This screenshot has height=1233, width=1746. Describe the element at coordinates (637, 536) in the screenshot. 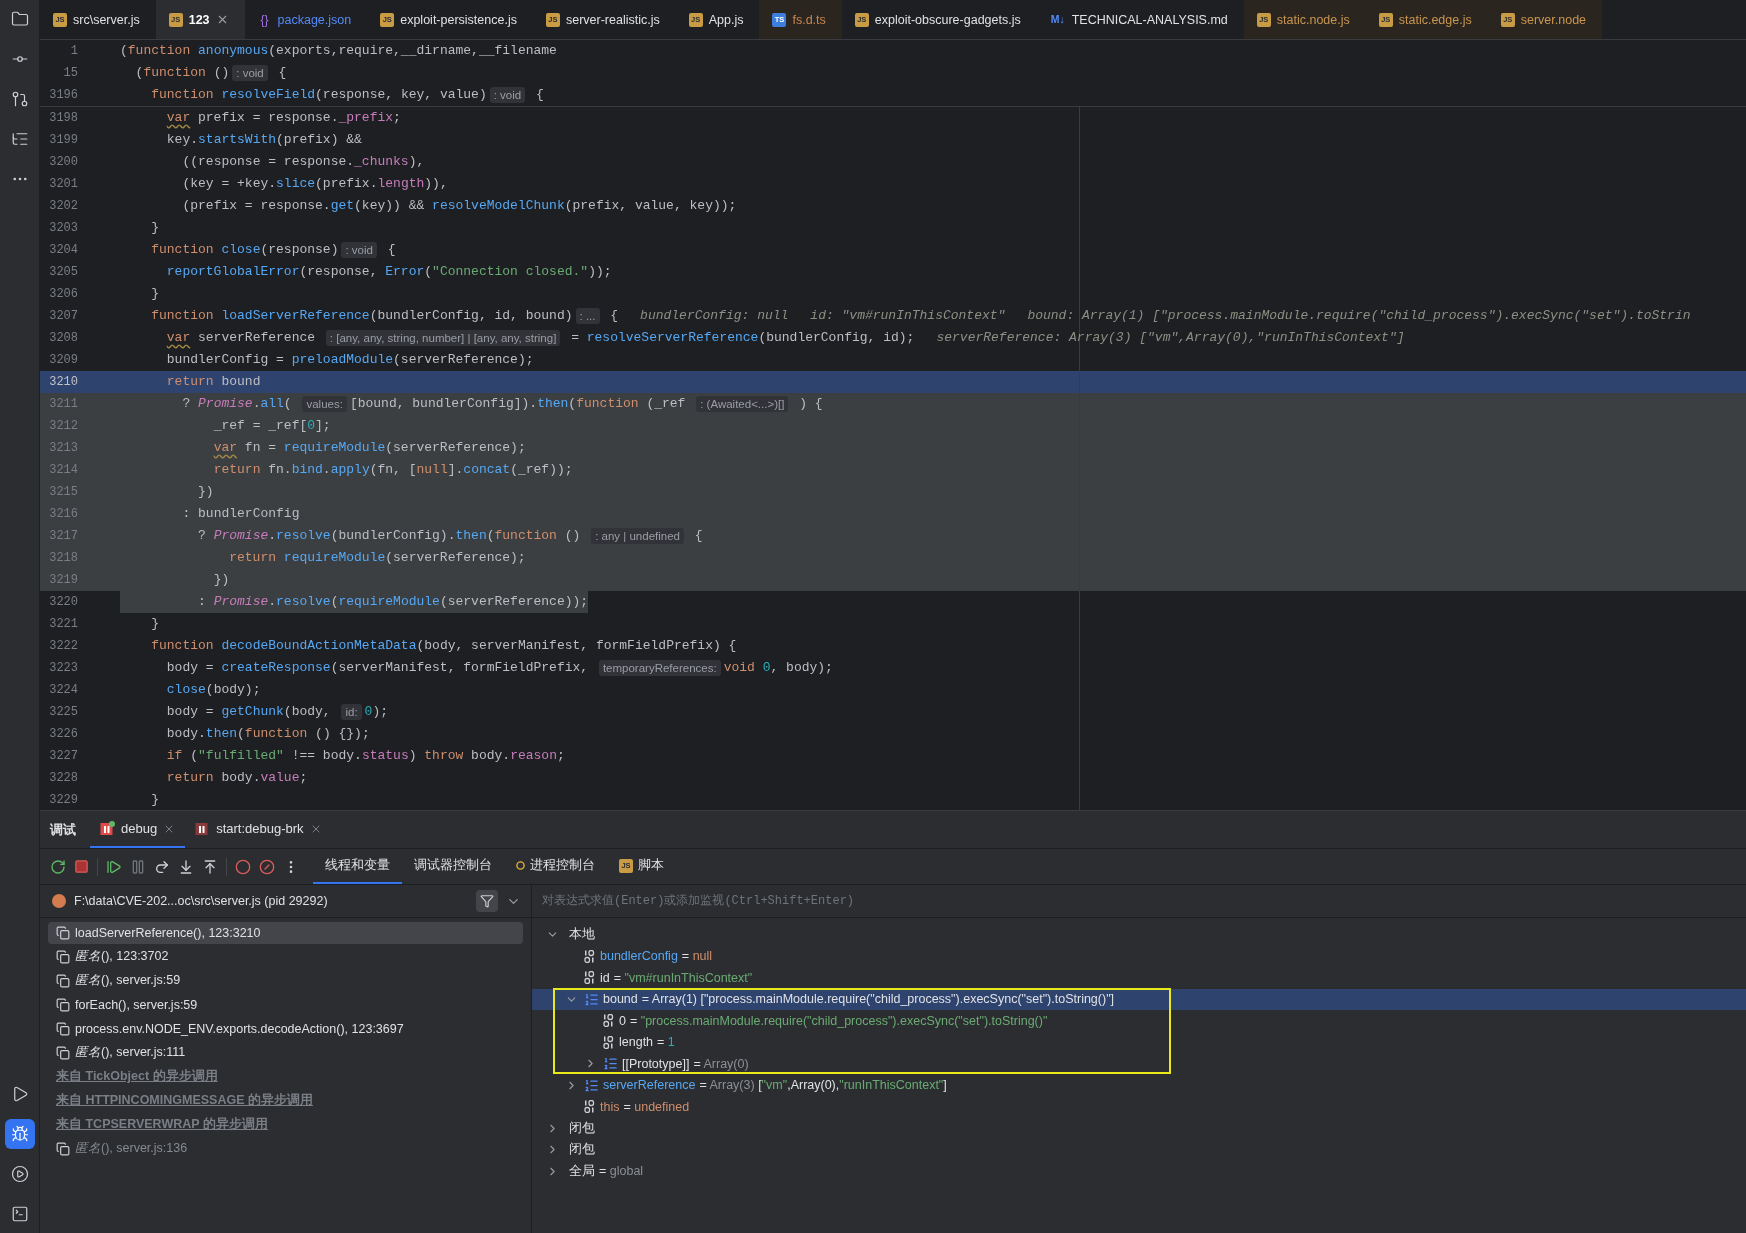

I see `inlay-hint: : any | undefined` at that location.